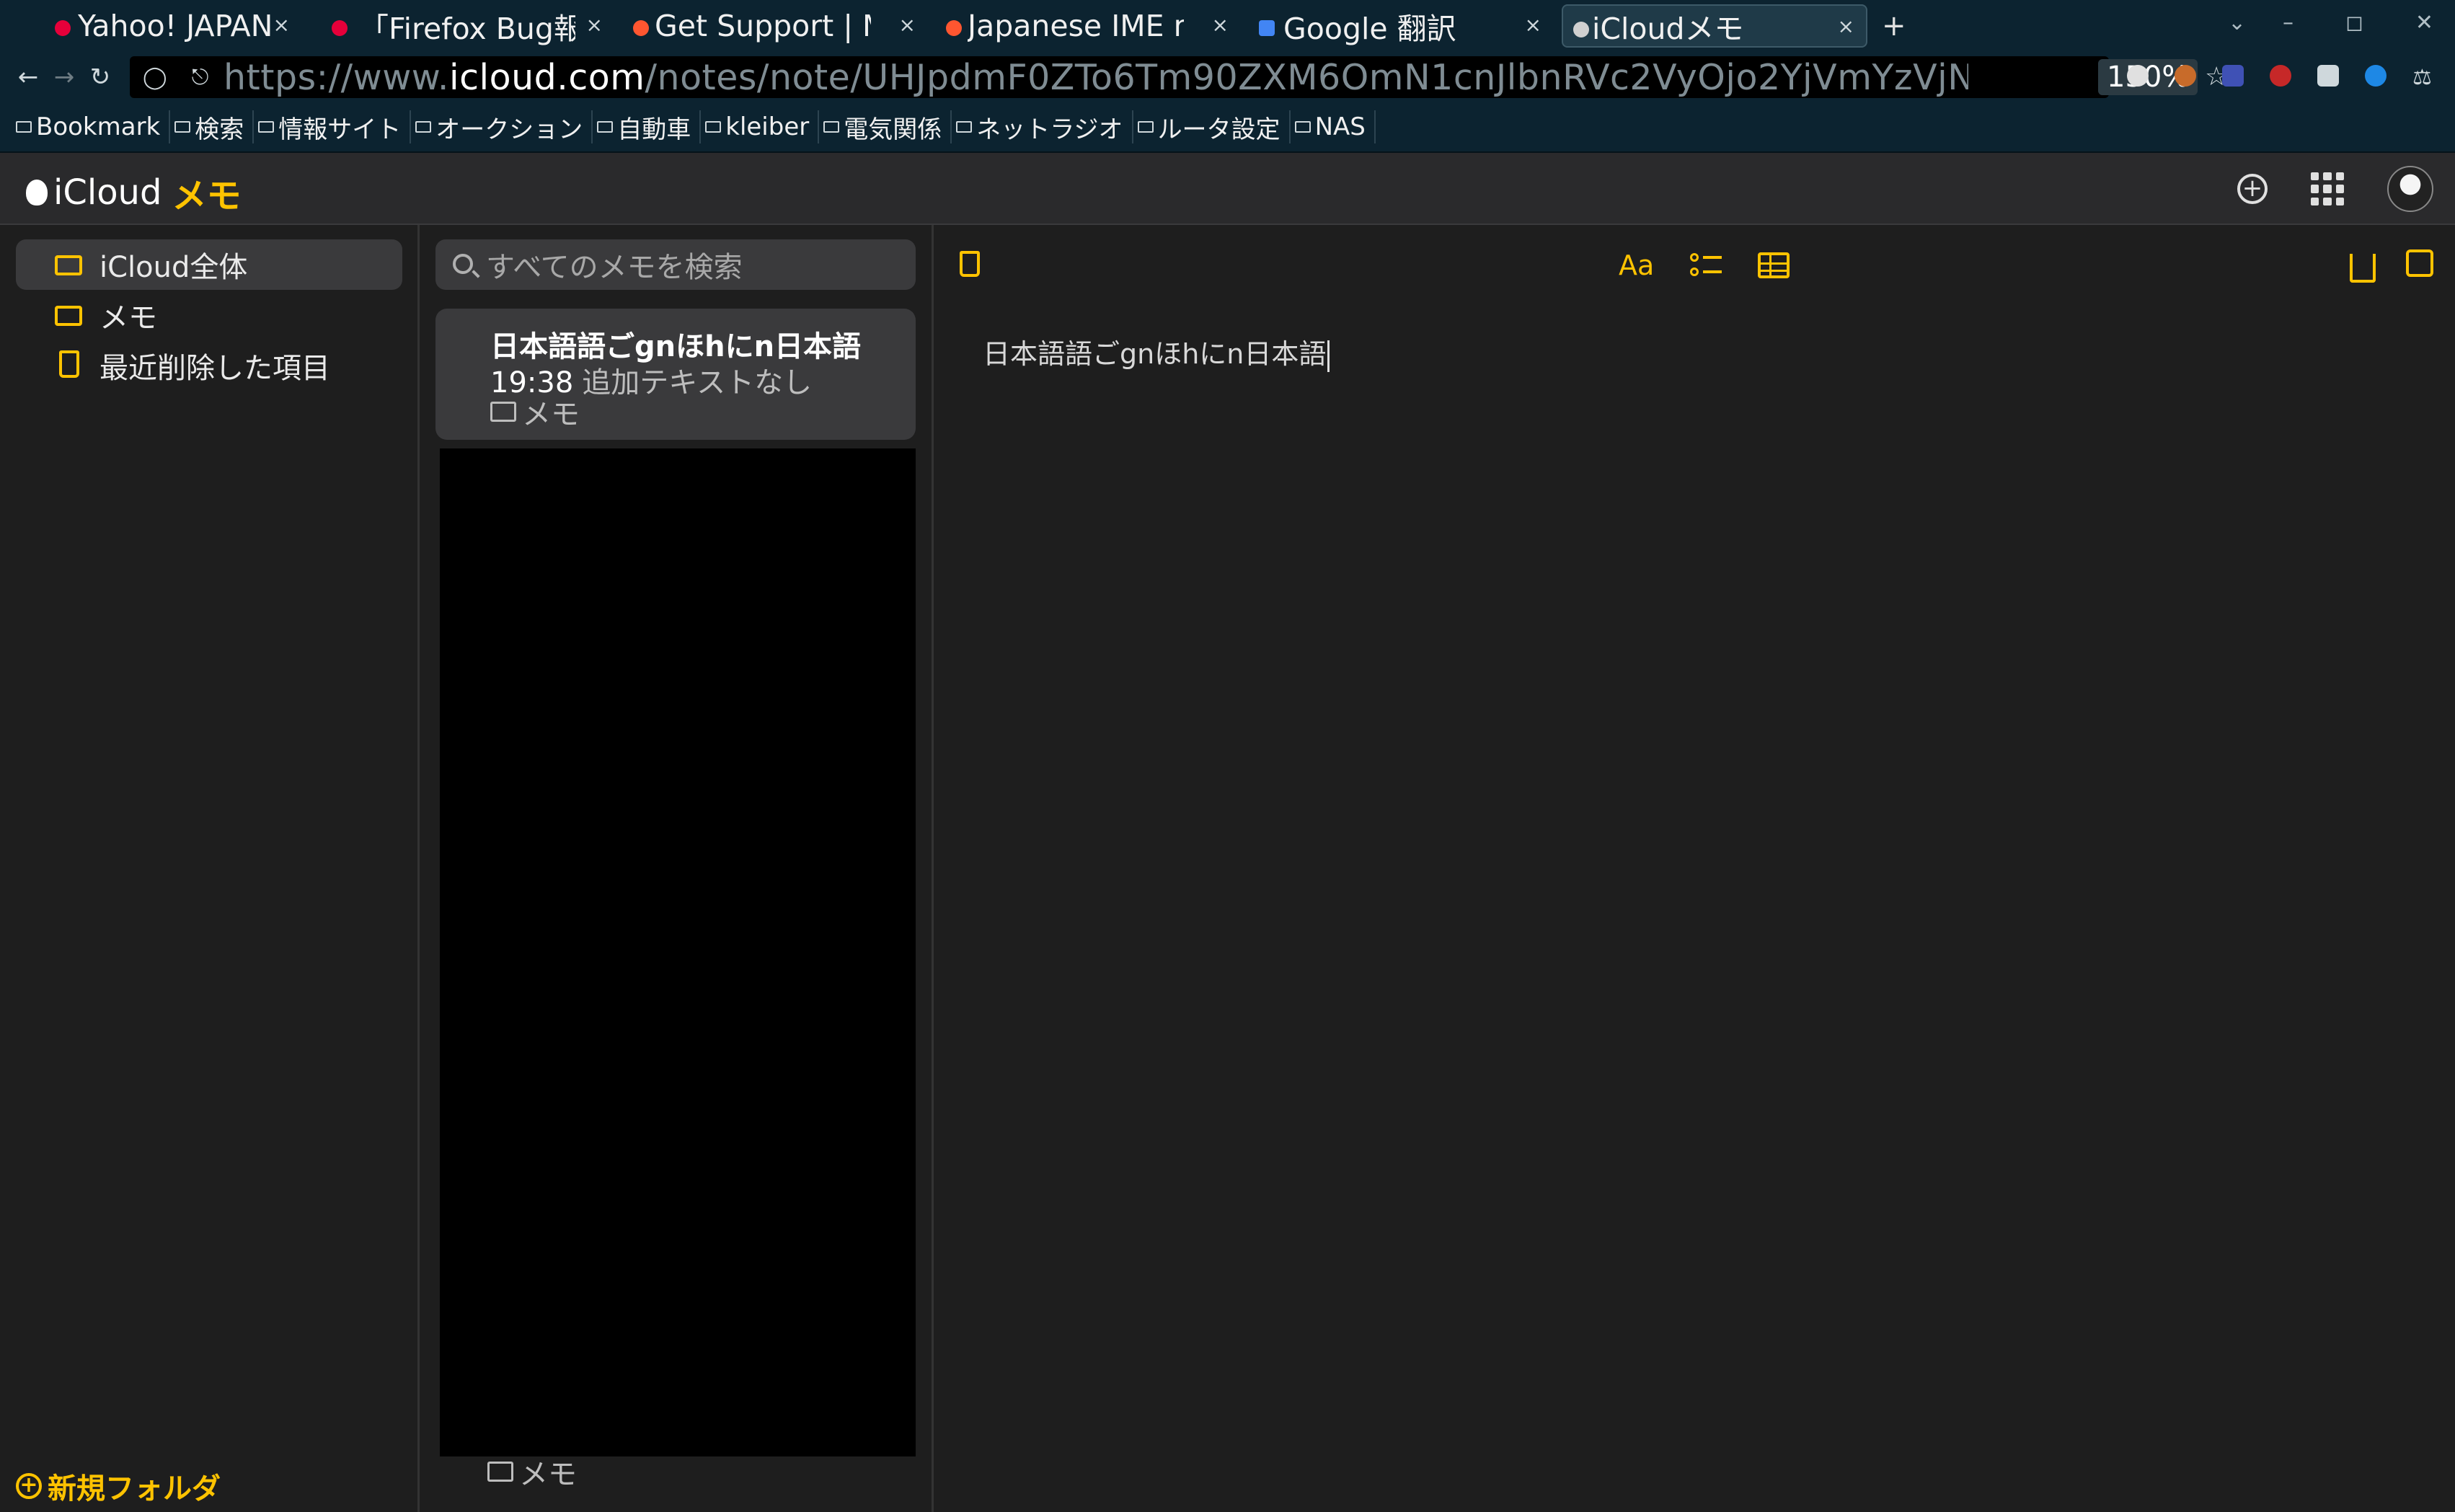 This screenshot has height=1512, width=2455. What do you see at coordinates (2424, 22) in the screenshot?
I see `close-window-icon: ✕` at bounding box center [2424, 22].